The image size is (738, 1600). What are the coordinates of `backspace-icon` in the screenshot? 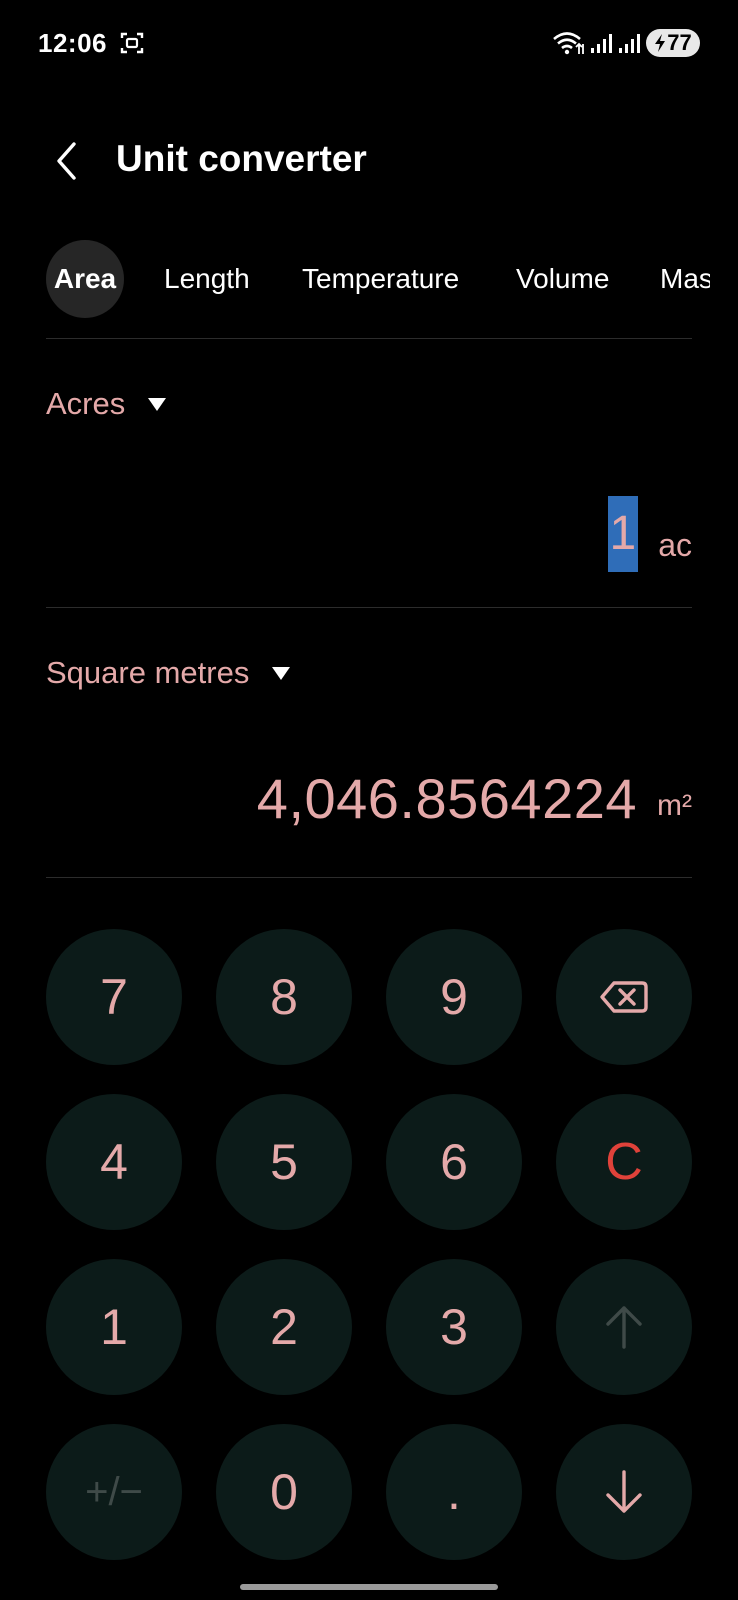 It's located at (624, 997).